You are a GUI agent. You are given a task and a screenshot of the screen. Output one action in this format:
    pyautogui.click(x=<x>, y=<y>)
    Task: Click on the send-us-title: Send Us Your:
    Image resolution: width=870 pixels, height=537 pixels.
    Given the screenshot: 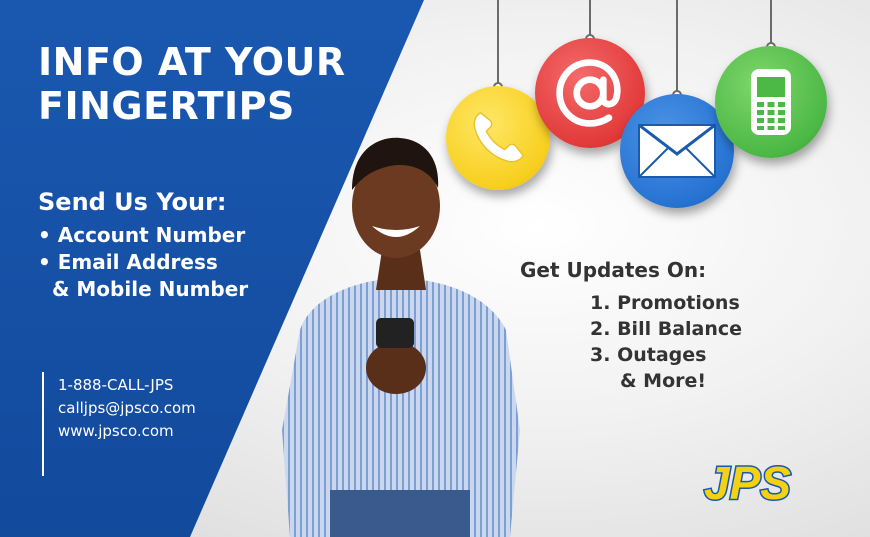 What is the action you would take?
    pyautogui.click(x=132, y=202)
    